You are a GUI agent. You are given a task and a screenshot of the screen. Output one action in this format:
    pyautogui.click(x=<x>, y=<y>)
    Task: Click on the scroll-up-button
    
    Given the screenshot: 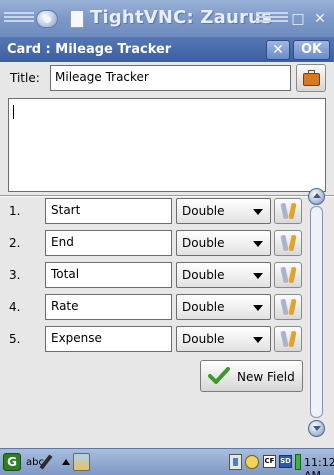 What is the action you would take?
    pyautogui.click(x=316, y=196)
    